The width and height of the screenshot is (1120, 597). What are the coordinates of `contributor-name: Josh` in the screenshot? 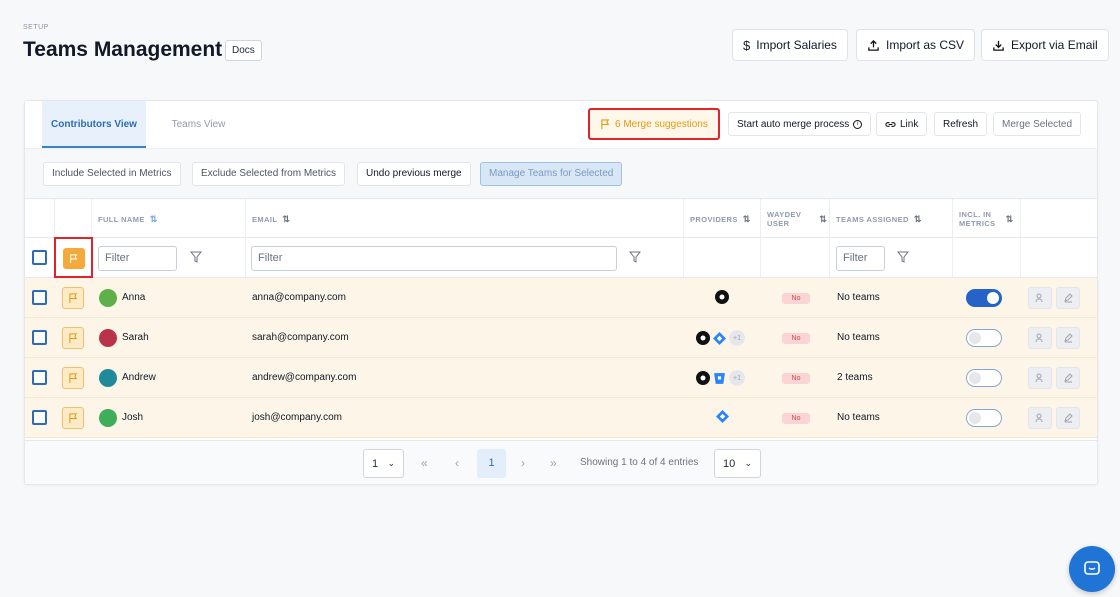 It's located at (132, 417).